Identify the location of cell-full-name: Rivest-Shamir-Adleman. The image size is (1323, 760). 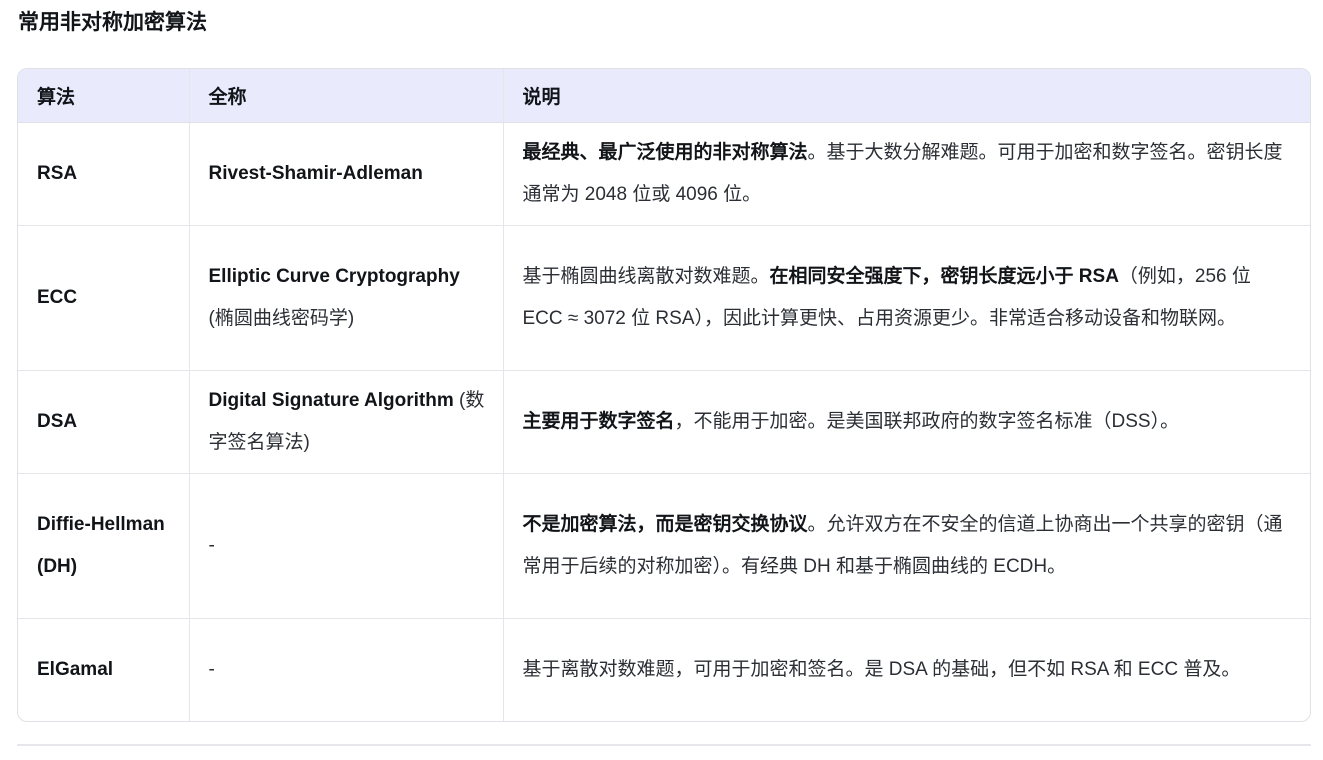
(345, 174).